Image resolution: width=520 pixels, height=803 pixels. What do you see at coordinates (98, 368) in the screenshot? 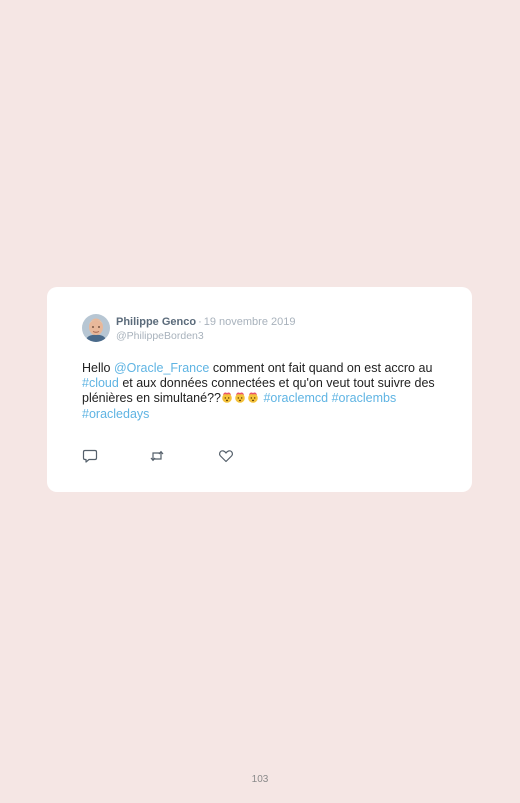
I see `tweet-text-part: Hello` at bounding box center [98, 368].